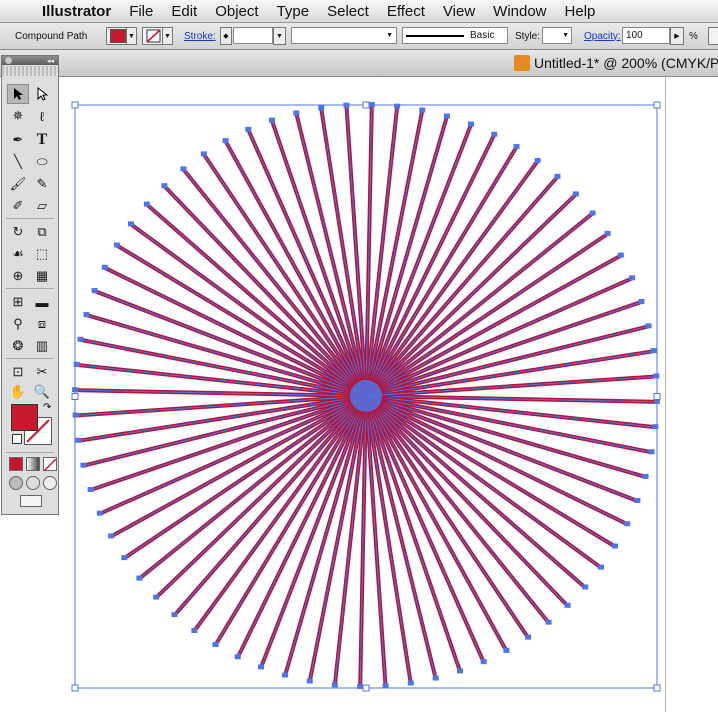 The image size is (718, 712). Describe the element at coordinates (42, 184) in the screenshot. I see `pencil-tool-icon: ✎` at that location.